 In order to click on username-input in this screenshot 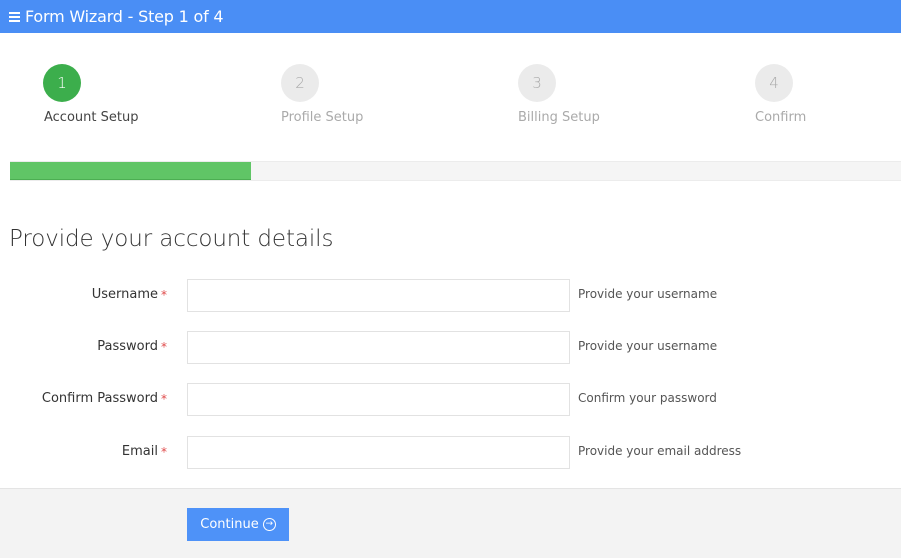, I will do `click(378, 295)`.